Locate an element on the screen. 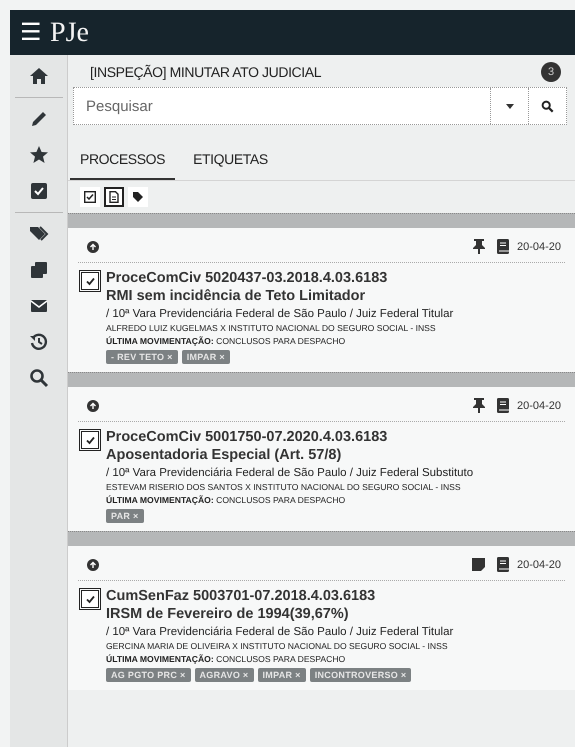 This screenshot has height=747, width=575. subject-text: IRSM de Fevereiro de 1994(39,67%) is located at coordinates (227, 614).